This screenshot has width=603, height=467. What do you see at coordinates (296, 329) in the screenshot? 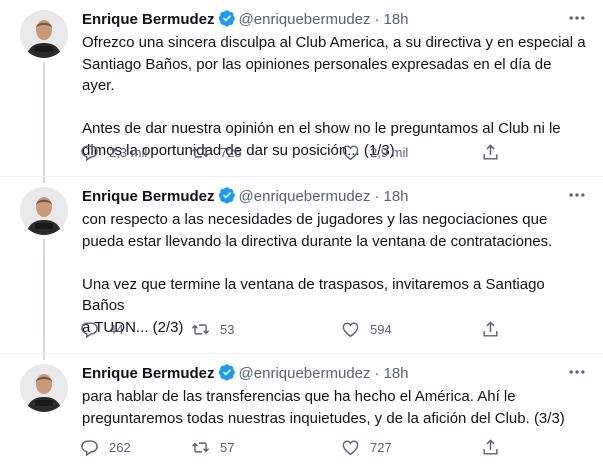
I see `tweet-actions: 44 53 594` at bounding box center [296, 329].